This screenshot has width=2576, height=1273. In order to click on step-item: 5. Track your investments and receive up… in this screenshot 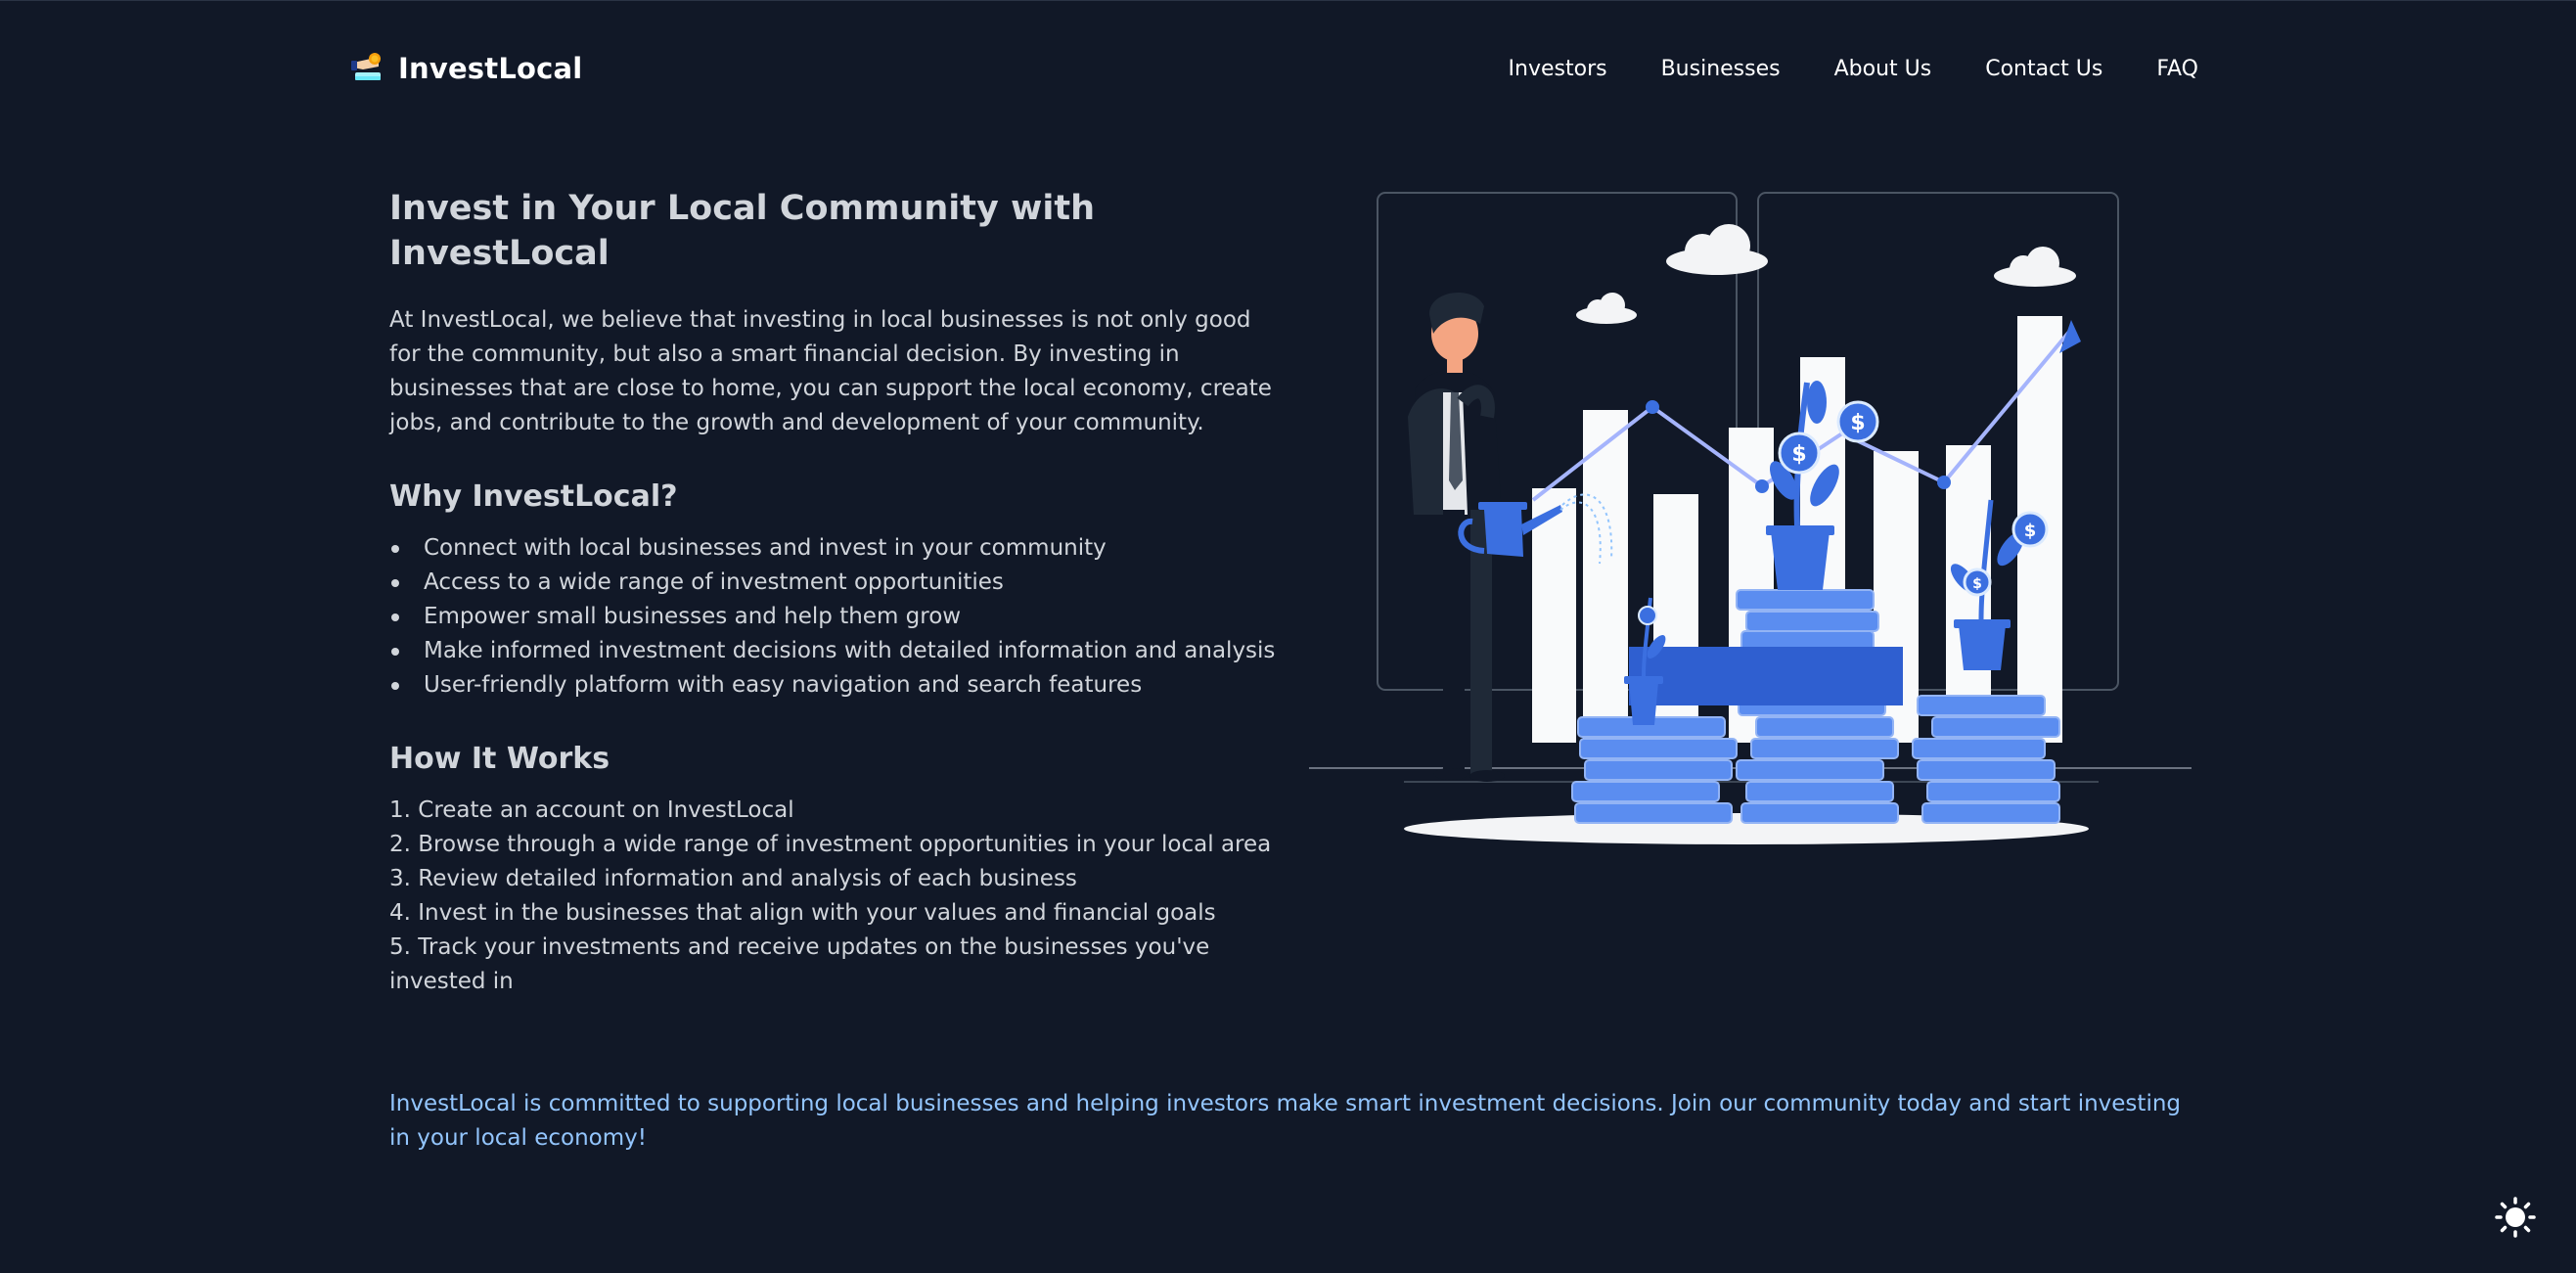, I will do `click(799, 964)`.